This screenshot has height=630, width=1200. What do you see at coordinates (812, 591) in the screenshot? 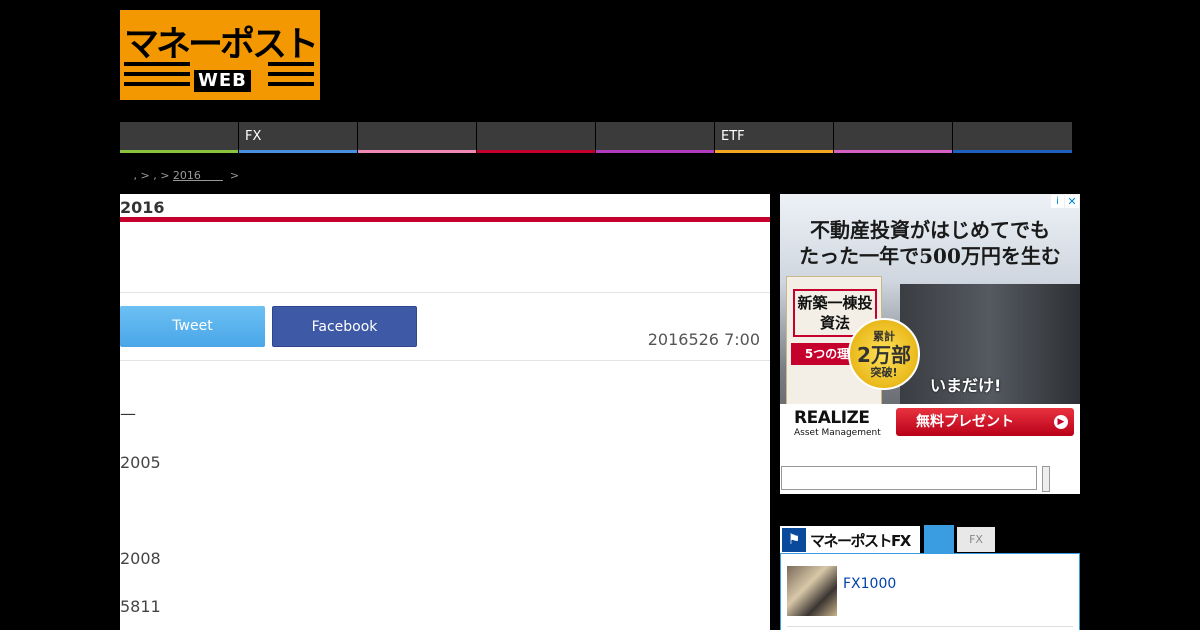
I see `fx-item-thumbnail` at bounding box center [812, 591].